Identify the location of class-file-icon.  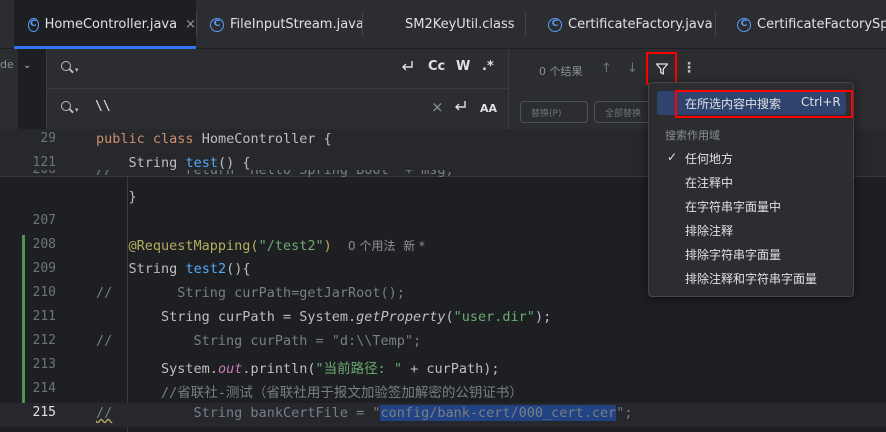
(392, 25).